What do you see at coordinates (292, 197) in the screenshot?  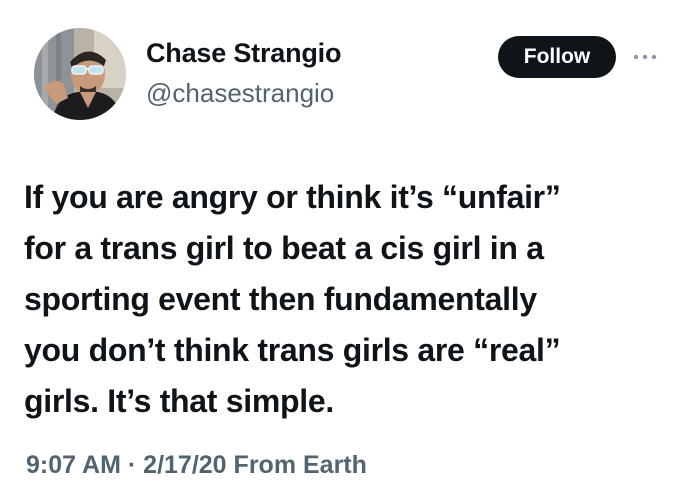 I see `tweet-text-line: If you are angry or think it’s “unfair”` at bounding box center [292, 197].